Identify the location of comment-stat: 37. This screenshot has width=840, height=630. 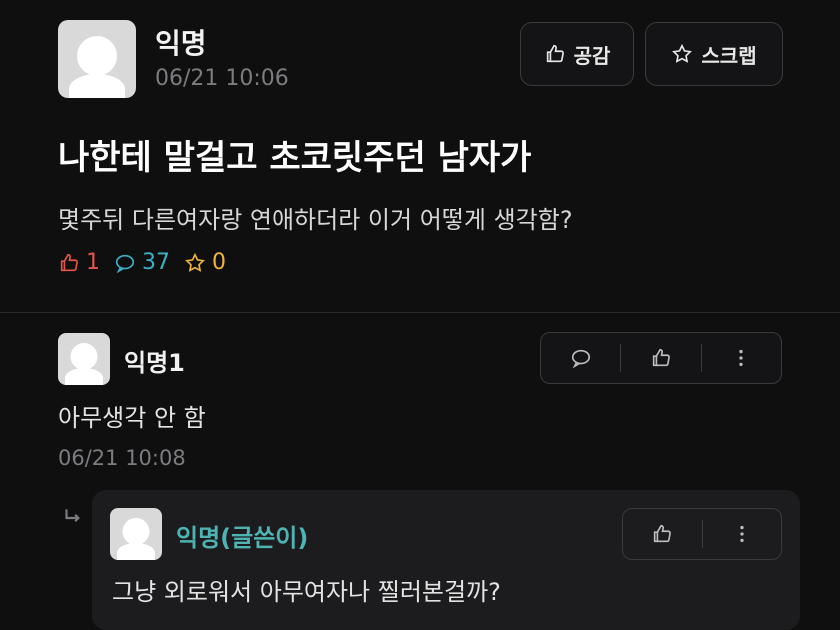
(142, 262).